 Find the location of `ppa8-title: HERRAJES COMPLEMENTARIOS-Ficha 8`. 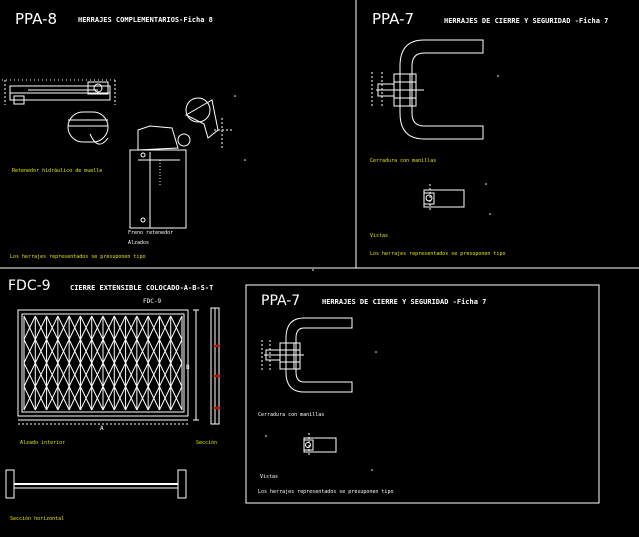

ppa8-title: HERRAJES COMPLEMENTARIOS-Ficha 8 is located at coordinates (145, 20).